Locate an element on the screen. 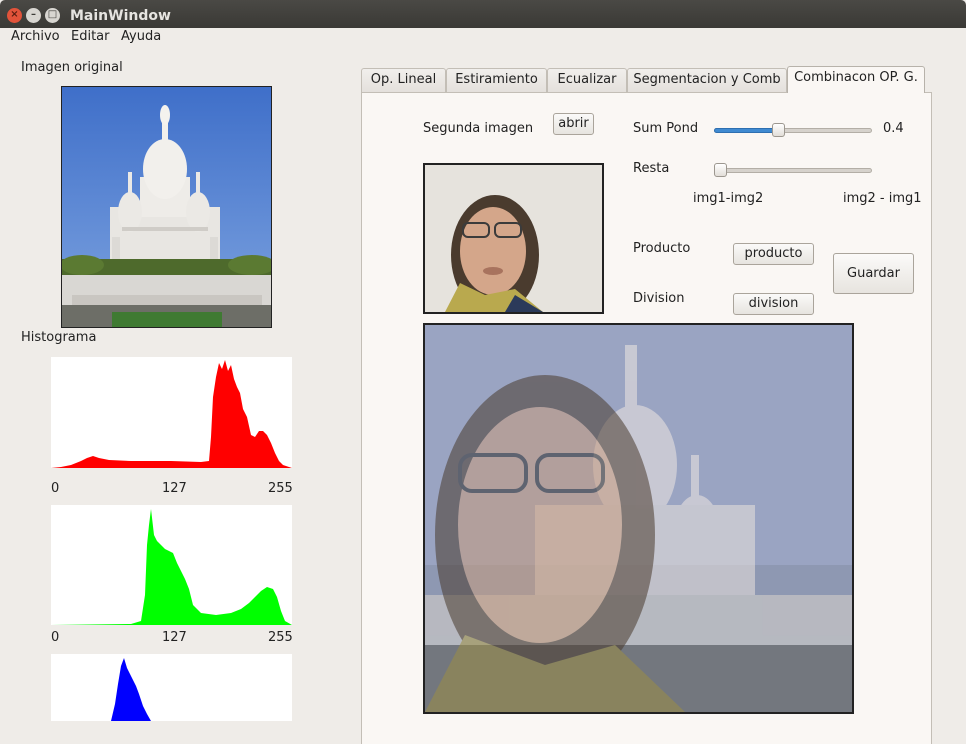  tab-op-lineal: Op. Lineal is located at coordinates (403, 80).